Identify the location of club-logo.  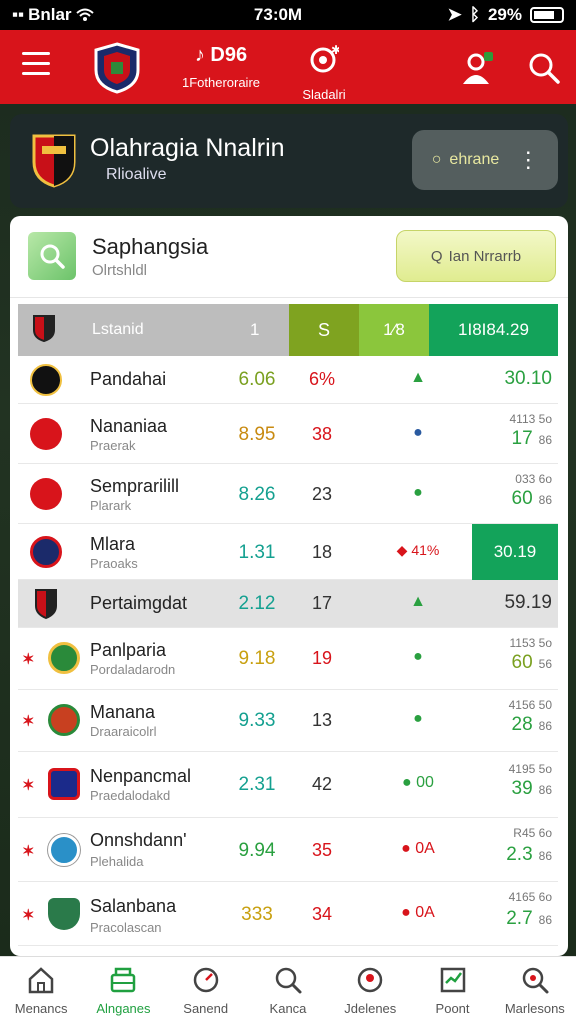
(117, 68).